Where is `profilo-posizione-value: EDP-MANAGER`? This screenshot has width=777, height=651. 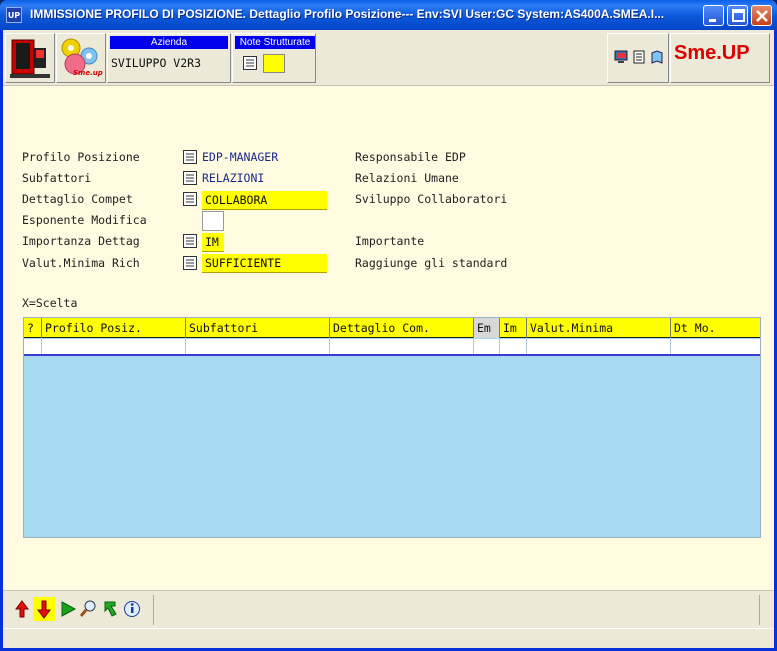
profilo-posizione-value: EDP-MANAGER is located at coordinates (240, 157).